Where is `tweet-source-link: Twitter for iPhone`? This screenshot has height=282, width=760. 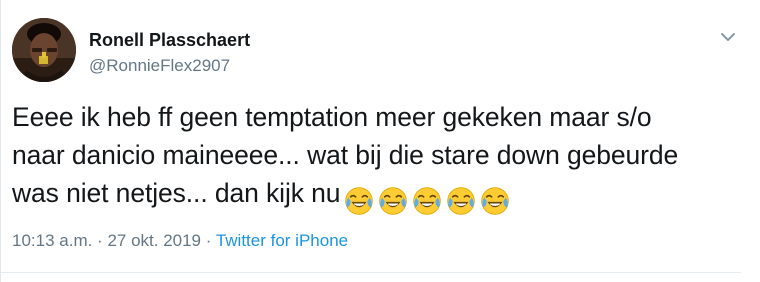 tweet-source-link: Twitter for iPhone is located at coordinates (282, 240).